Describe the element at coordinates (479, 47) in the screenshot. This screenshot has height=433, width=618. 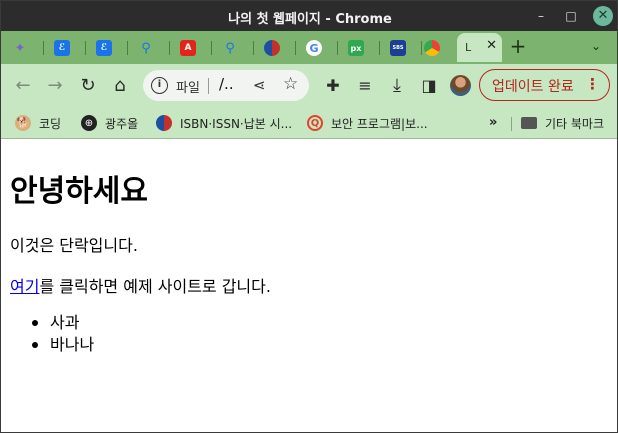
I see `tab-active: L ✕` at that location.